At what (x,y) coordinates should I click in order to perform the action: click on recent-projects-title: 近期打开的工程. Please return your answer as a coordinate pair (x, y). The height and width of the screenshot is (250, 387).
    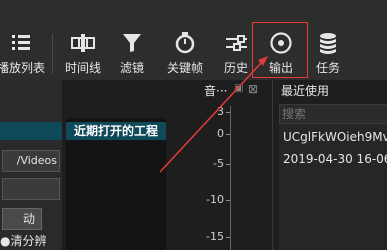
    Looking at the image, I should click on (116, 131).